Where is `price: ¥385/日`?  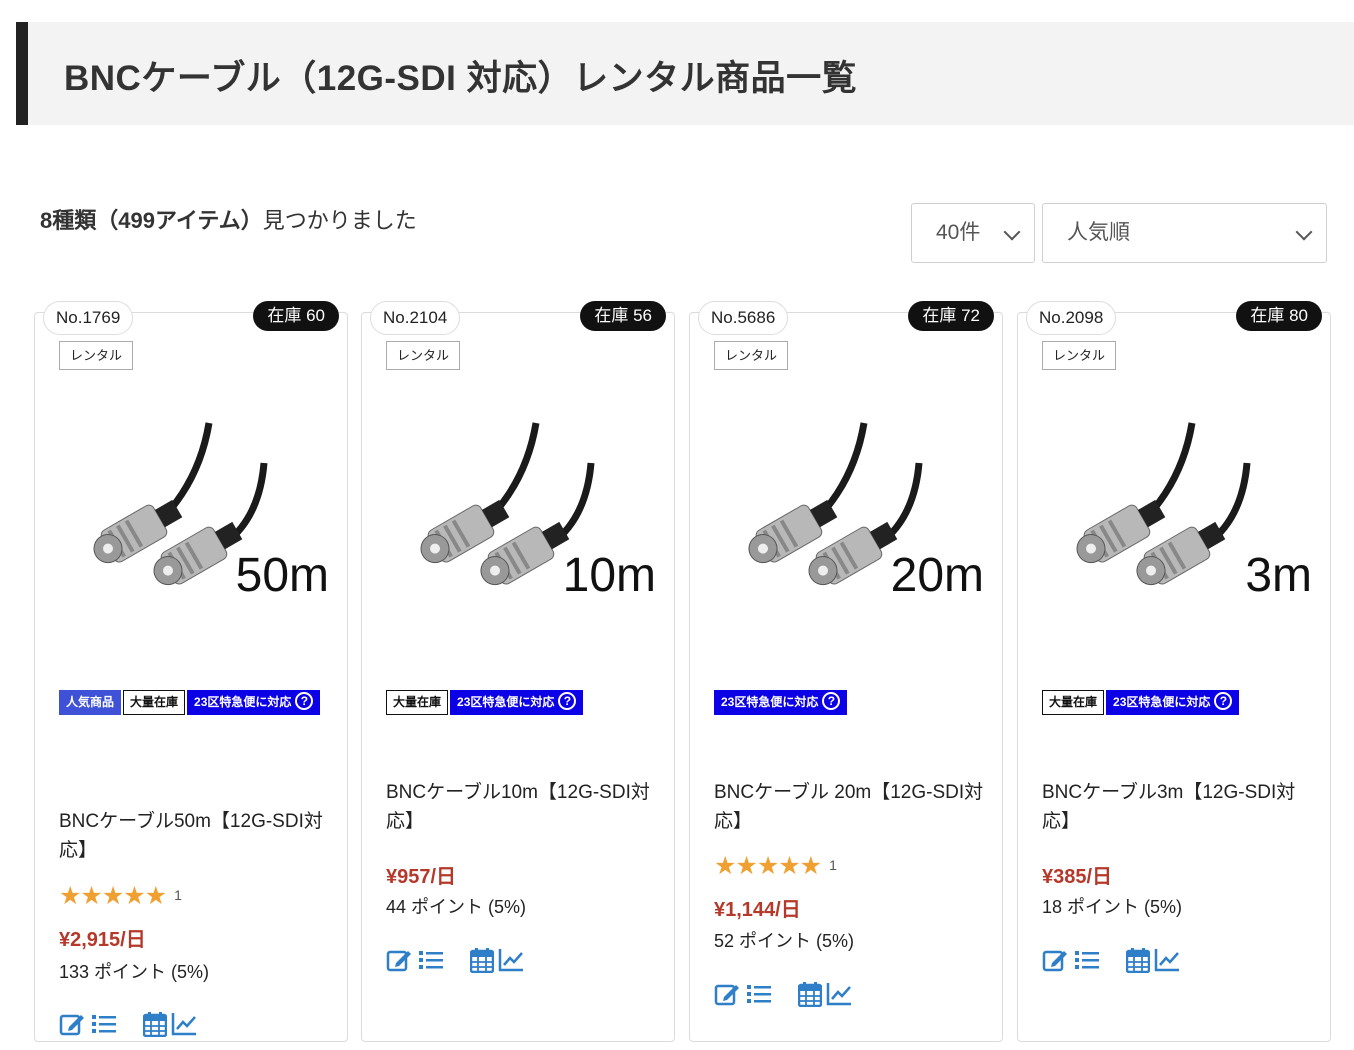 price: ¥385/日 is located at coordinates (1077, 877).